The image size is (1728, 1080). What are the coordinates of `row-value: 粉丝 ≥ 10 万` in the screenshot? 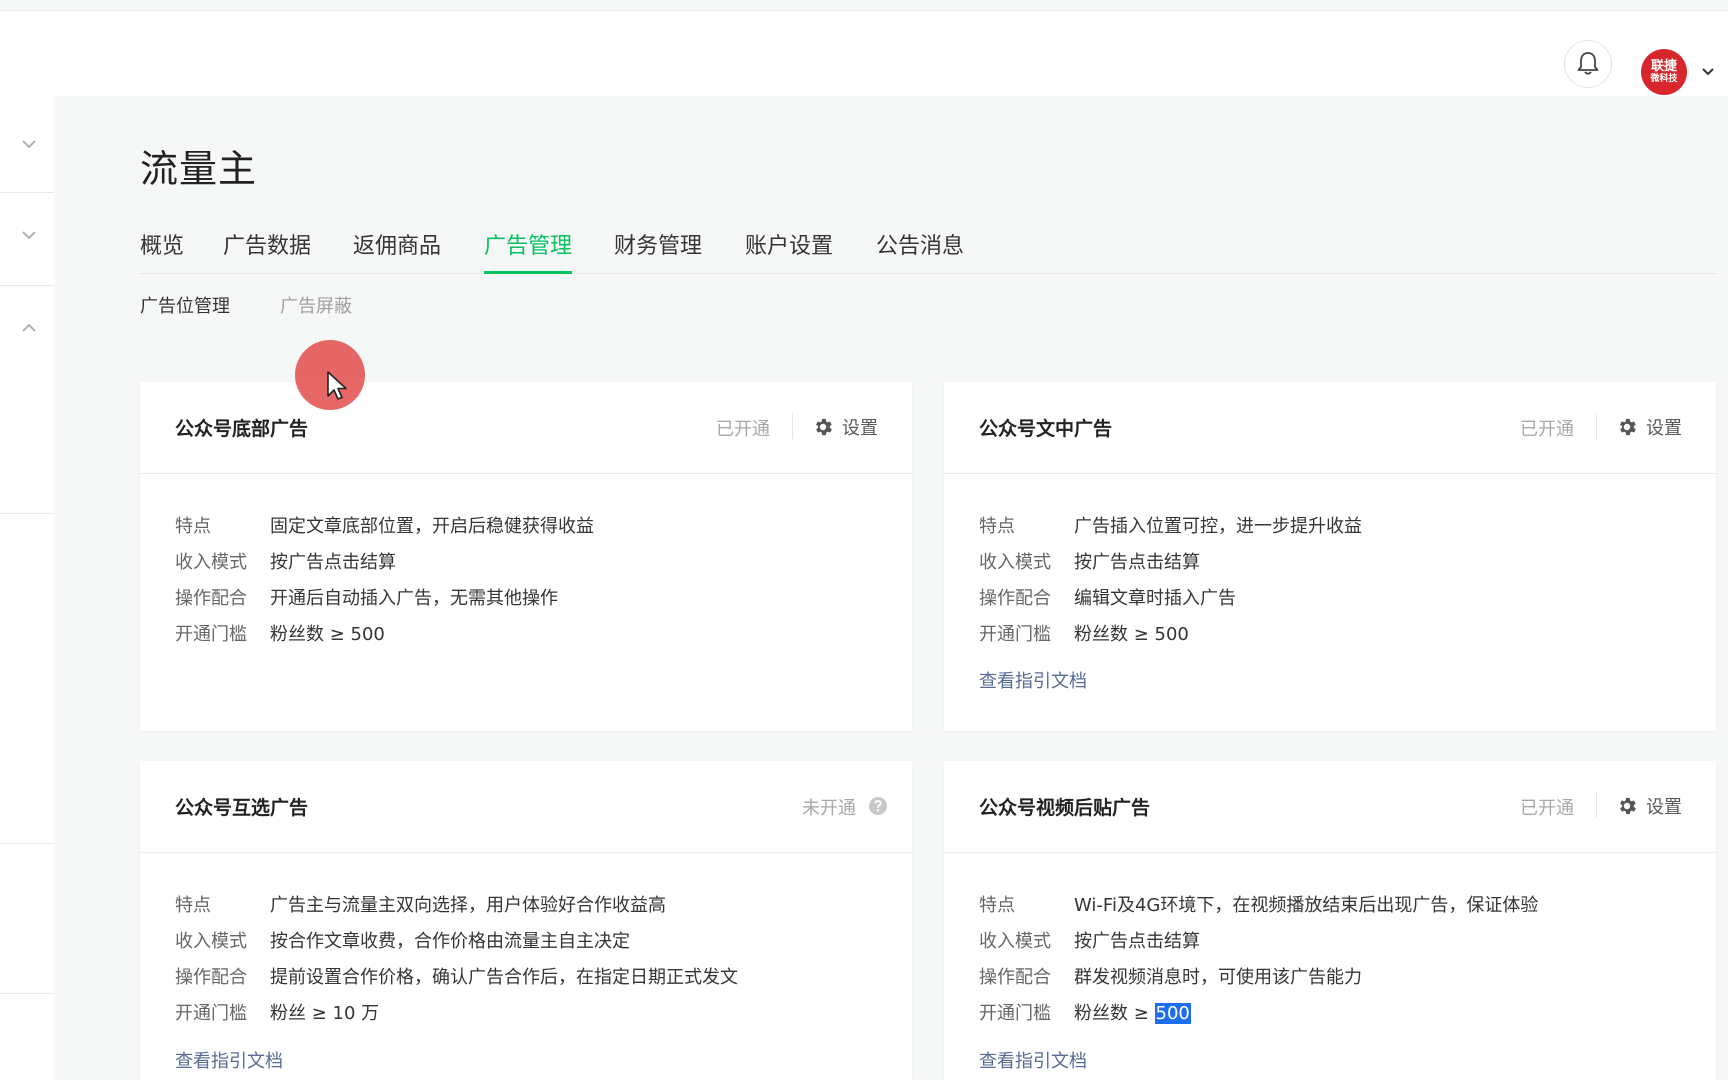 It's located at (325, 1013).